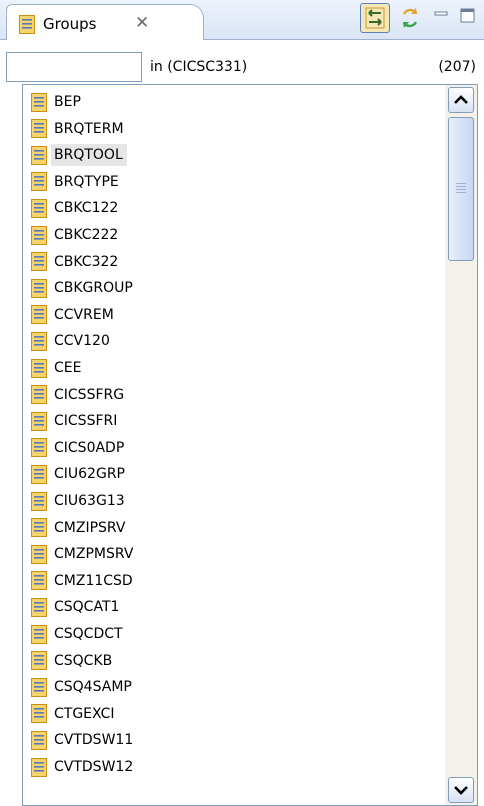 Image resolution: width=484 pixels, height=806 pixels. Describe the element at coordinates (86, 208) in the screenshot. I see `list-item-label: CBKC122` at that location.